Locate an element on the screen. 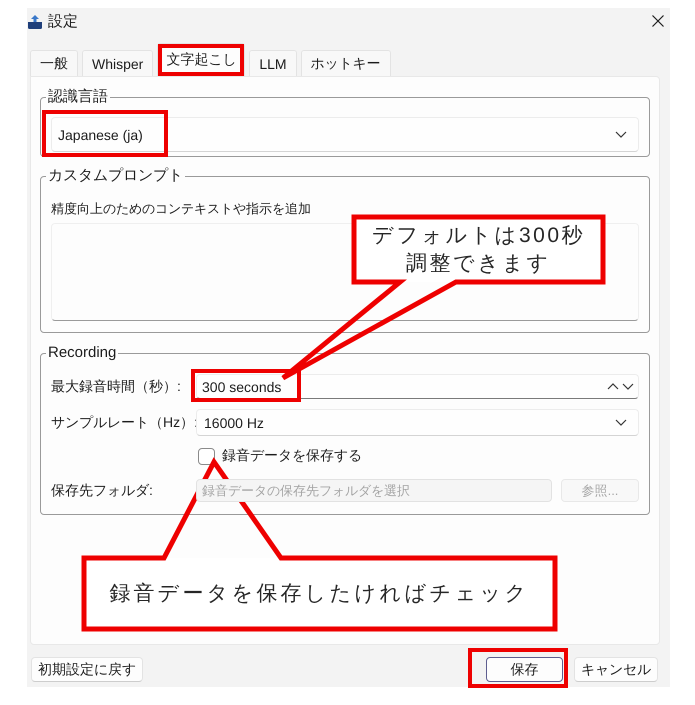 Image resolution: width=695 pixels, height=705 pixels. duration-spinbox: 300 seconds is located at coordinates (417, 386).